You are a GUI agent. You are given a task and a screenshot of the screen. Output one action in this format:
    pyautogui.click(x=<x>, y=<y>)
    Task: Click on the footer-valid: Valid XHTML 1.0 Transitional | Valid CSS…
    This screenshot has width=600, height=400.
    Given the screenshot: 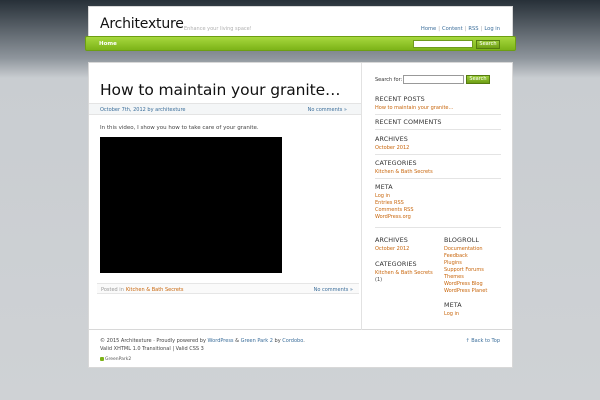 What is the action you would take?
    pyautogui.click(x=152, y=349)
    